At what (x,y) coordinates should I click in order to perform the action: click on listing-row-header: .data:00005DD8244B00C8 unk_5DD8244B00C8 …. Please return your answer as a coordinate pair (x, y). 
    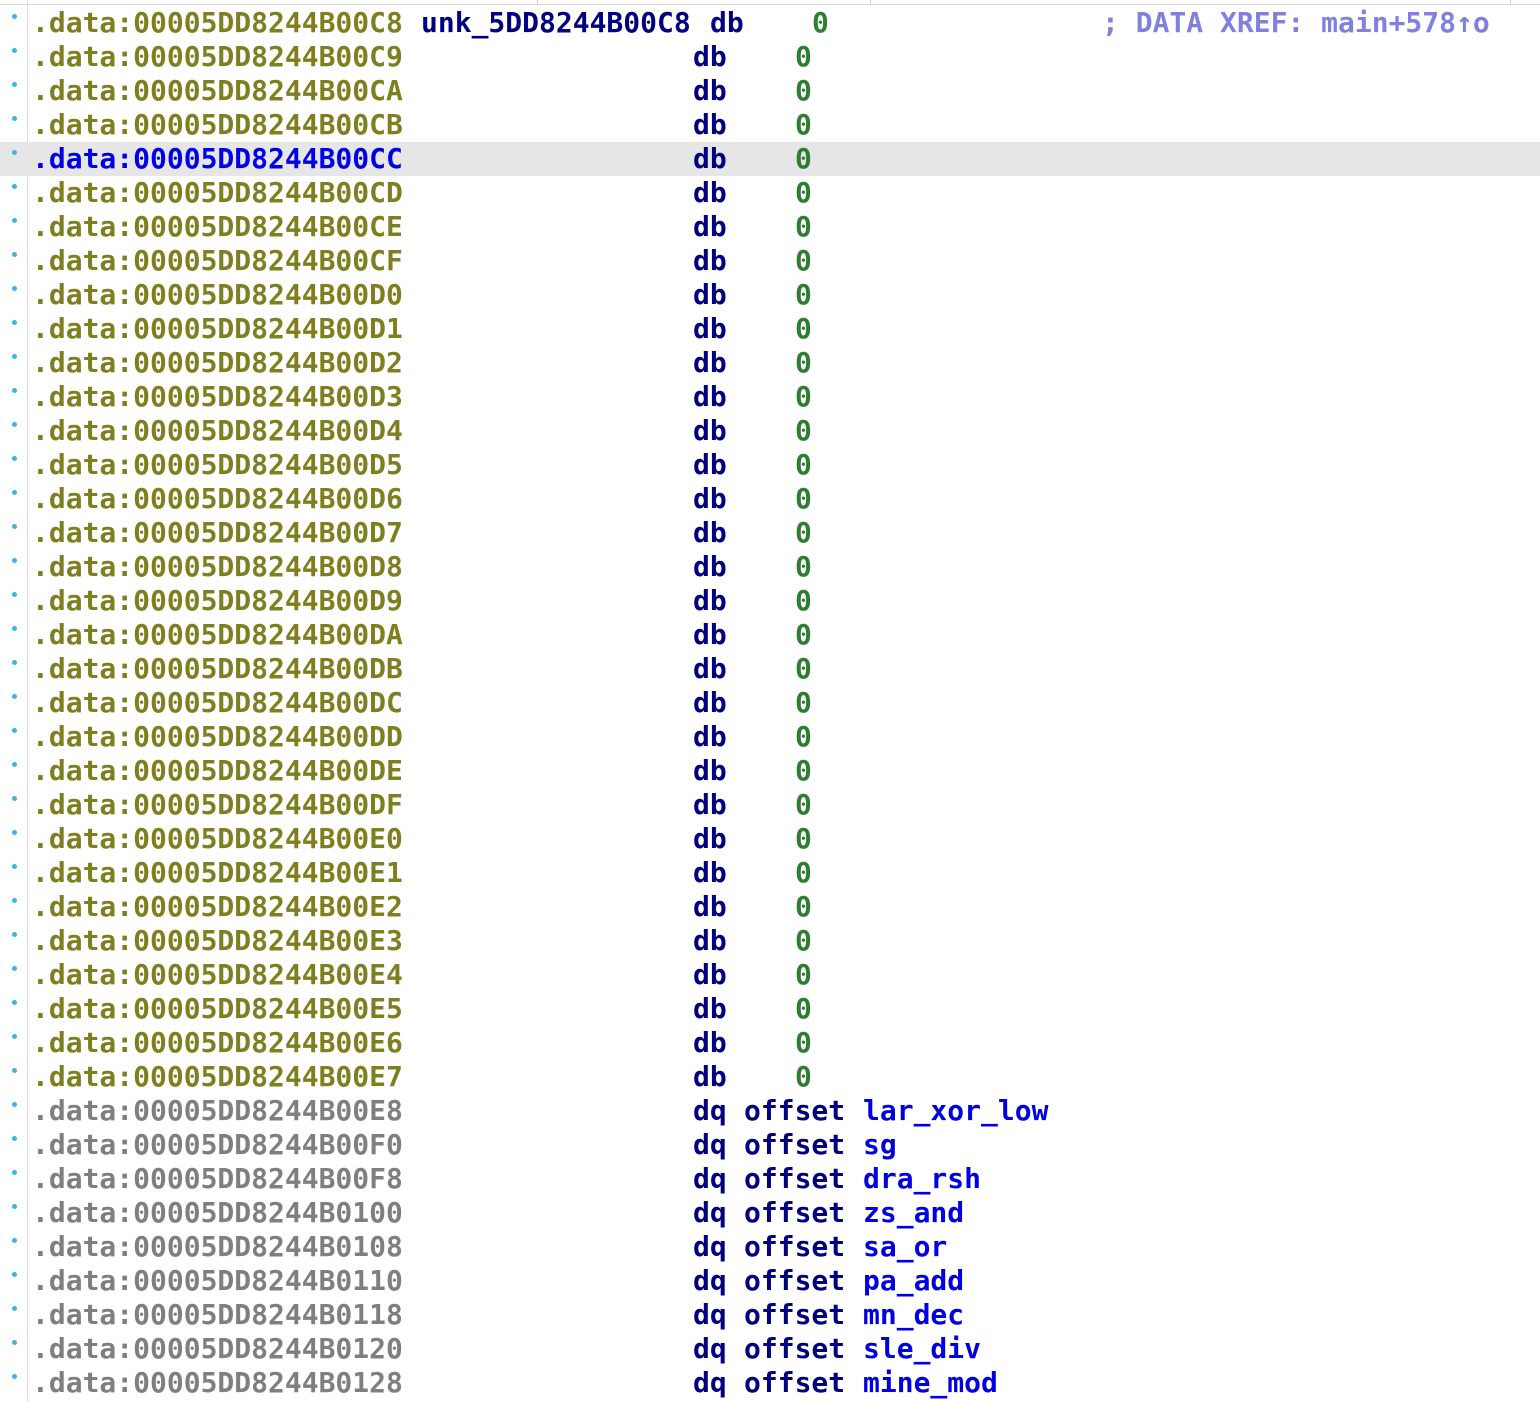
    Looking at the image, I should click on (770, 23).